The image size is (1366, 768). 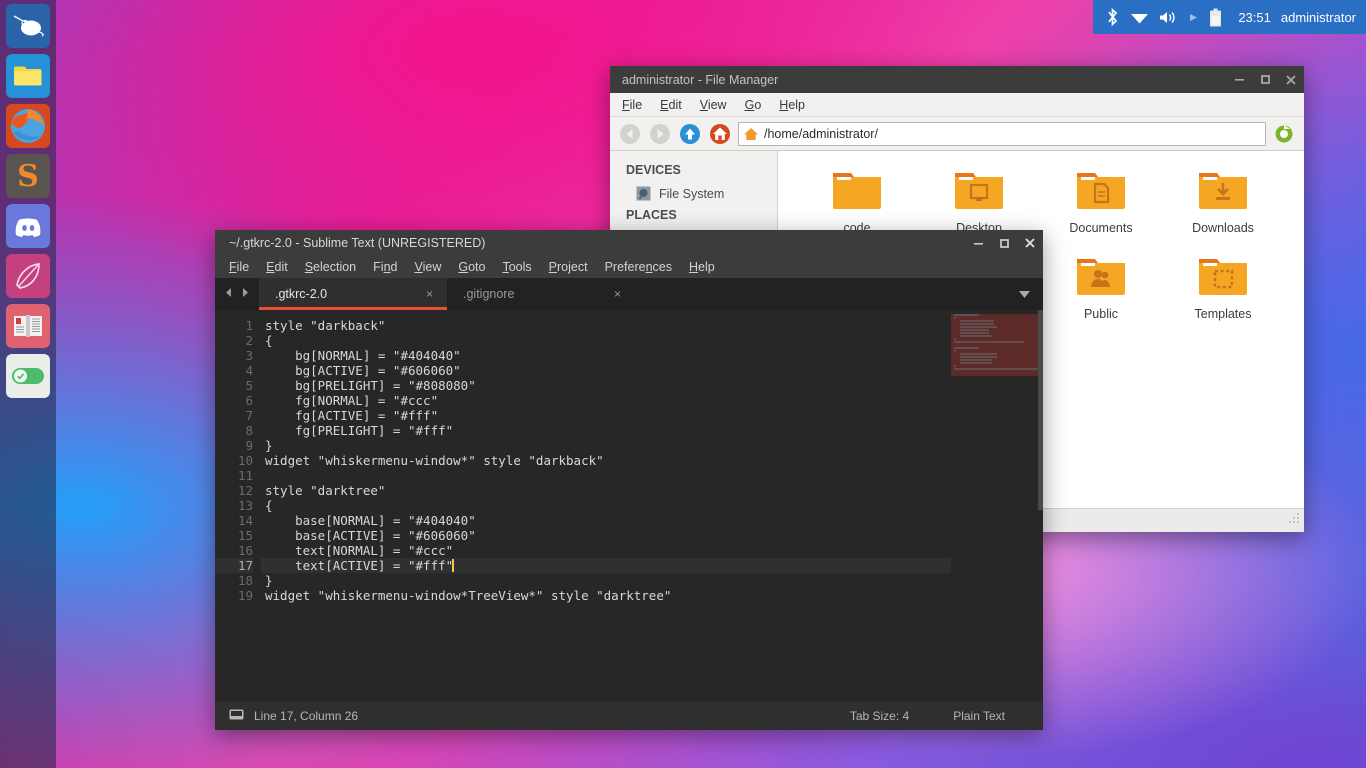 I want to click on code-line: bg[PRELIGHT] = "#808080", so click(x=606, y=385).